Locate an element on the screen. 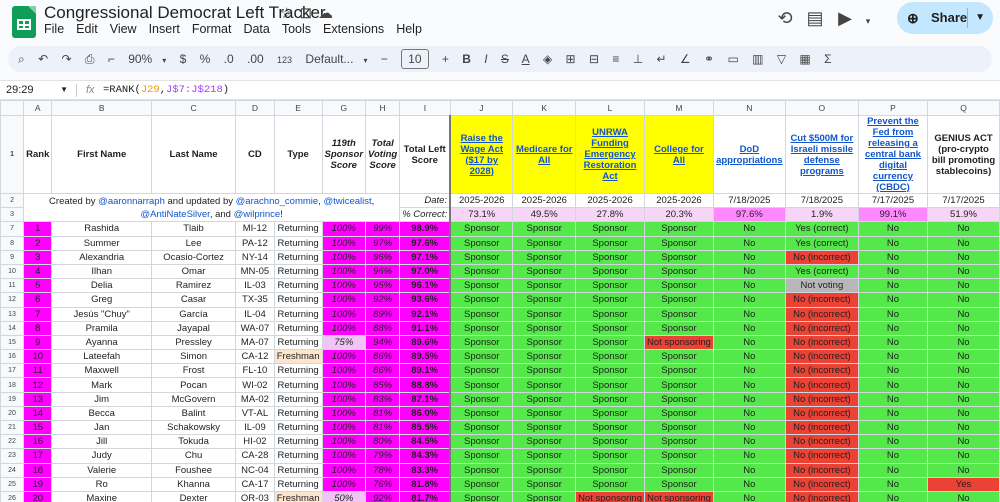  percent-cell: 97.6% is located at coordinates (749, 215).